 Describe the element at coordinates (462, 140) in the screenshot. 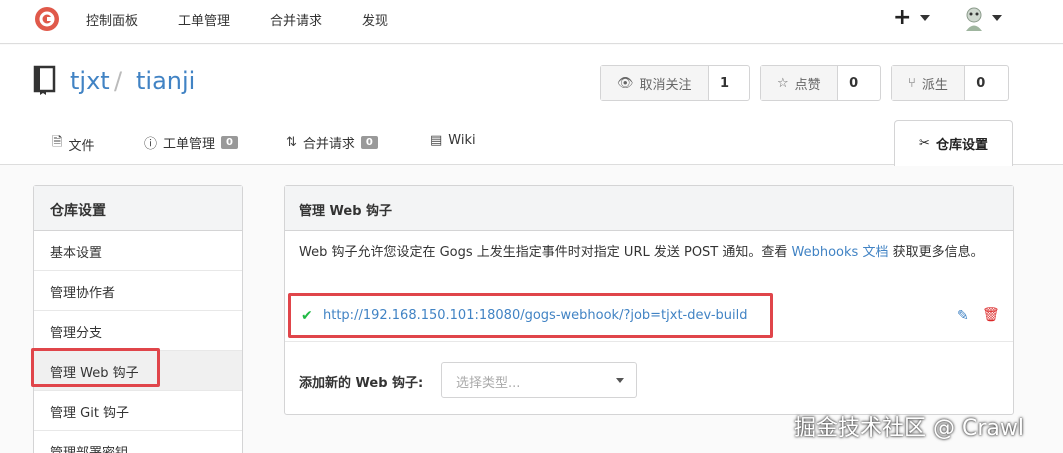

I see `tab-wiki-label: Wiki` at that location.